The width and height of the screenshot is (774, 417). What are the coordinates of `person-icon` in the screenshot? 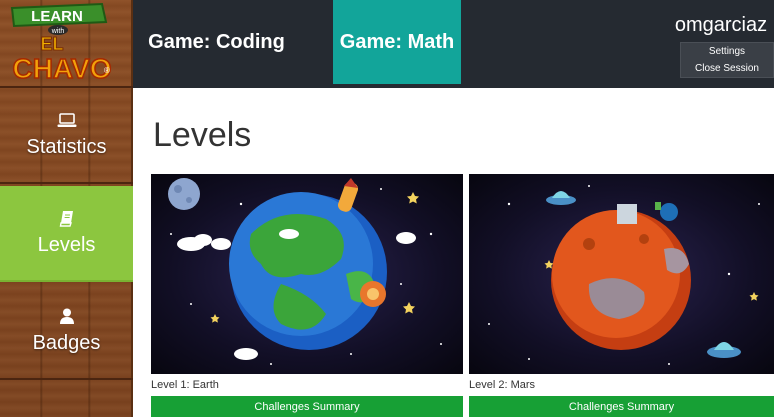 It's located at (67, 317).